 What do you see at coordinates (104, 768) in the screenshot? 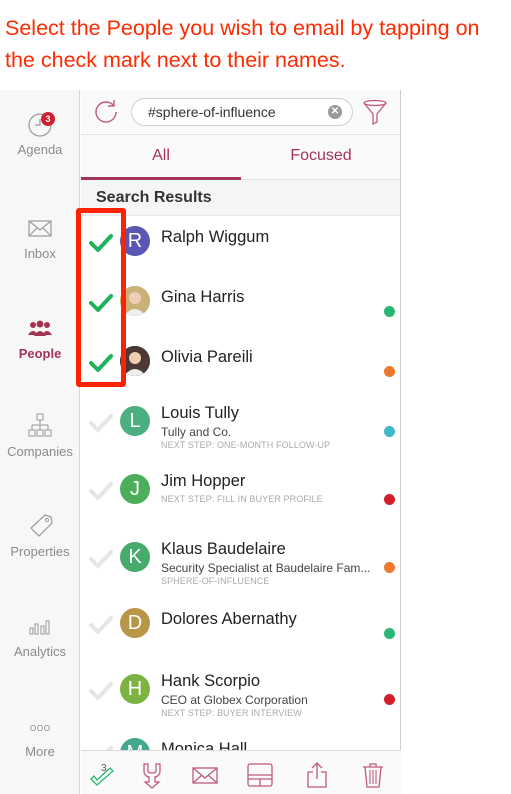
I see `selected-count: 3` at bounding box center [104, 768].